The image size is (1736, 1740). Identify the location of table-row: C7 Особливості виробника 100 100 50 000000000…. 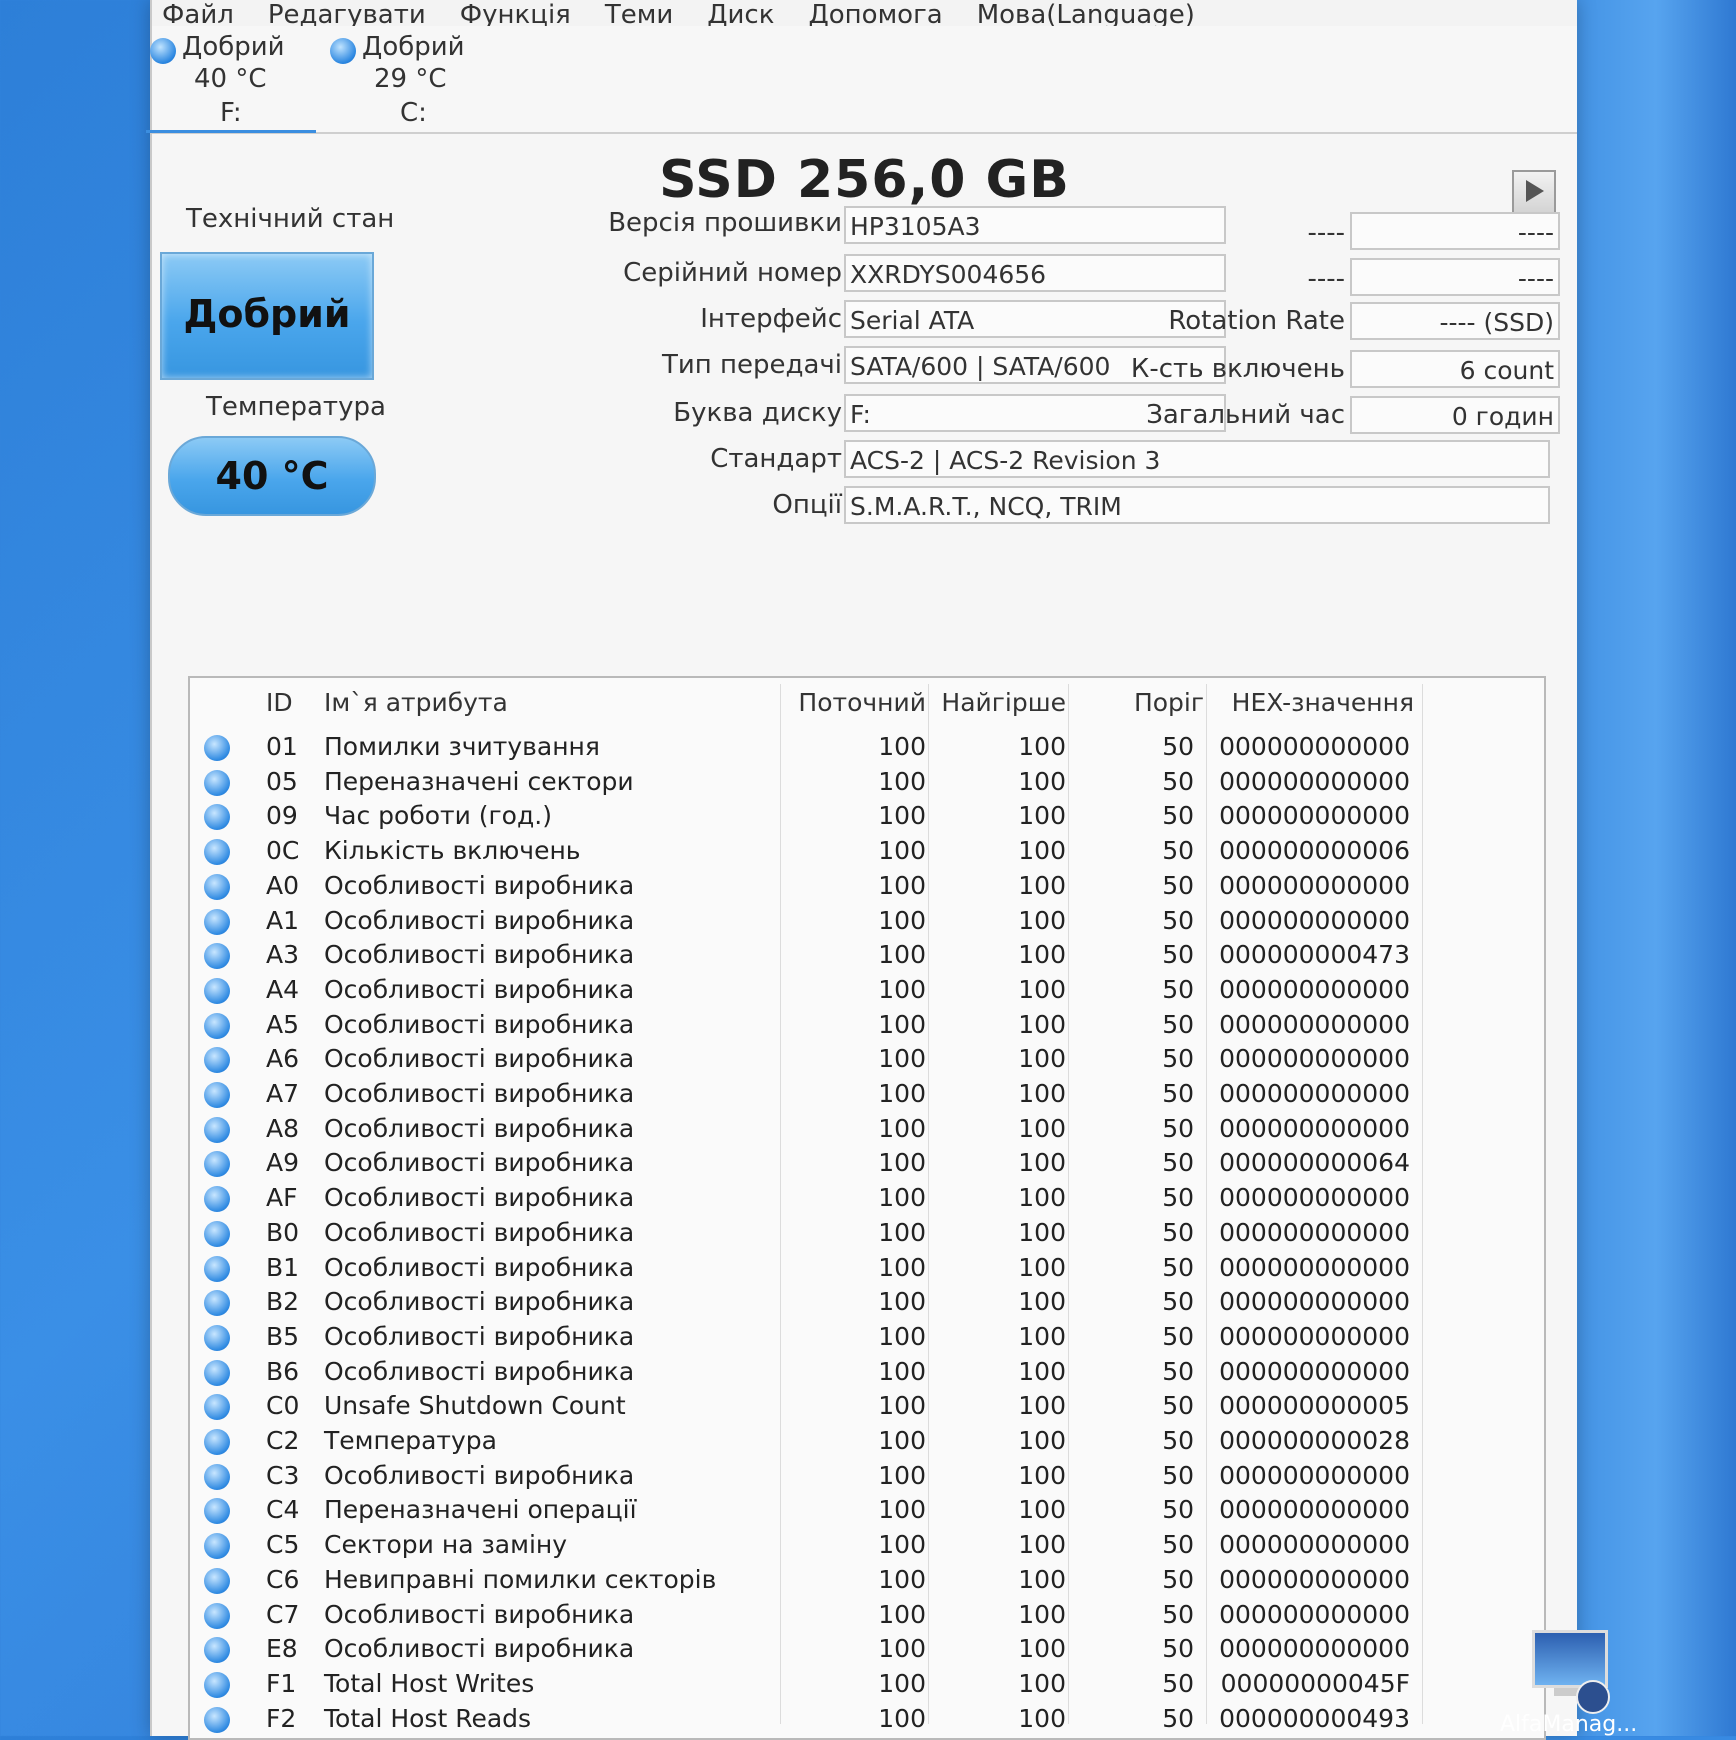
(867, 1615).